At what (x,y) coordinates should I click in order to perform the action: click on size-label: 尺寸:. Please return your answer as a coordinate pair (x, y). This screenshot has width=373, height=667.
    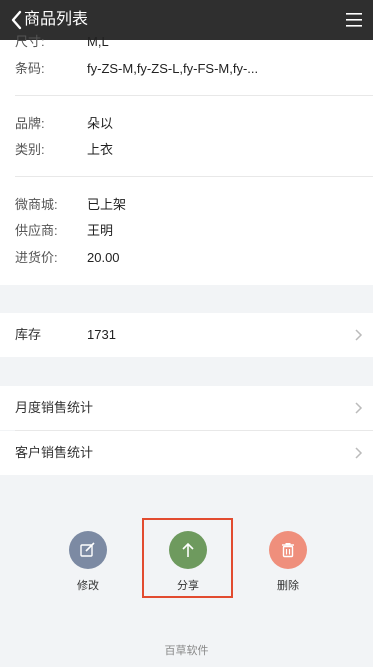
    Looking at the image, I should click on (30, 41).